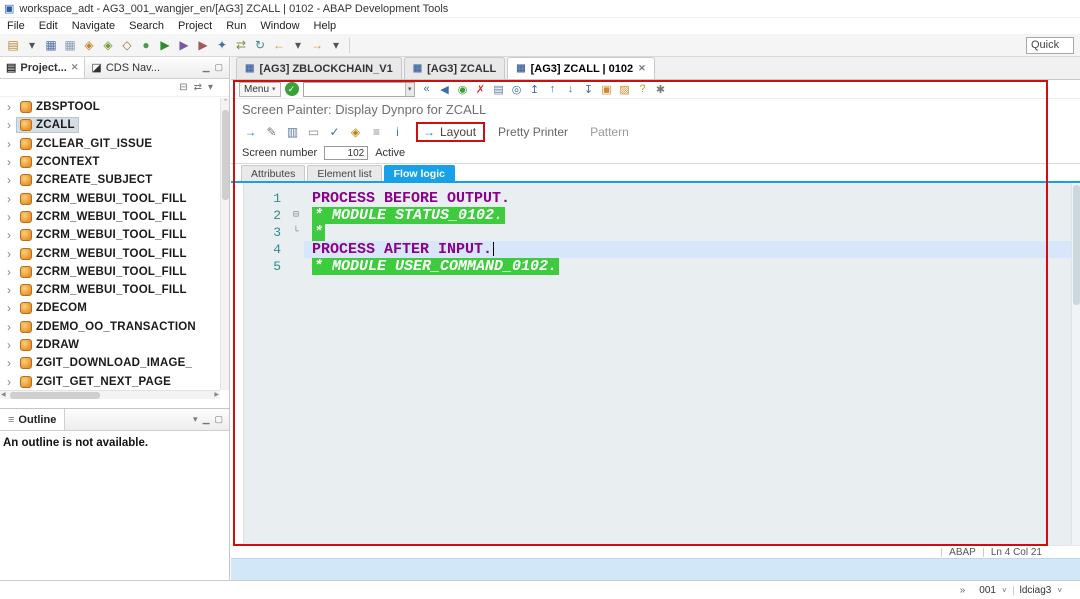 Image resolution: width=1080 pixels, height=599 pixels. Describe the element at coordinates (13, 45) in the screenshot. I see `new-wizard-icon: ▤` at that location.